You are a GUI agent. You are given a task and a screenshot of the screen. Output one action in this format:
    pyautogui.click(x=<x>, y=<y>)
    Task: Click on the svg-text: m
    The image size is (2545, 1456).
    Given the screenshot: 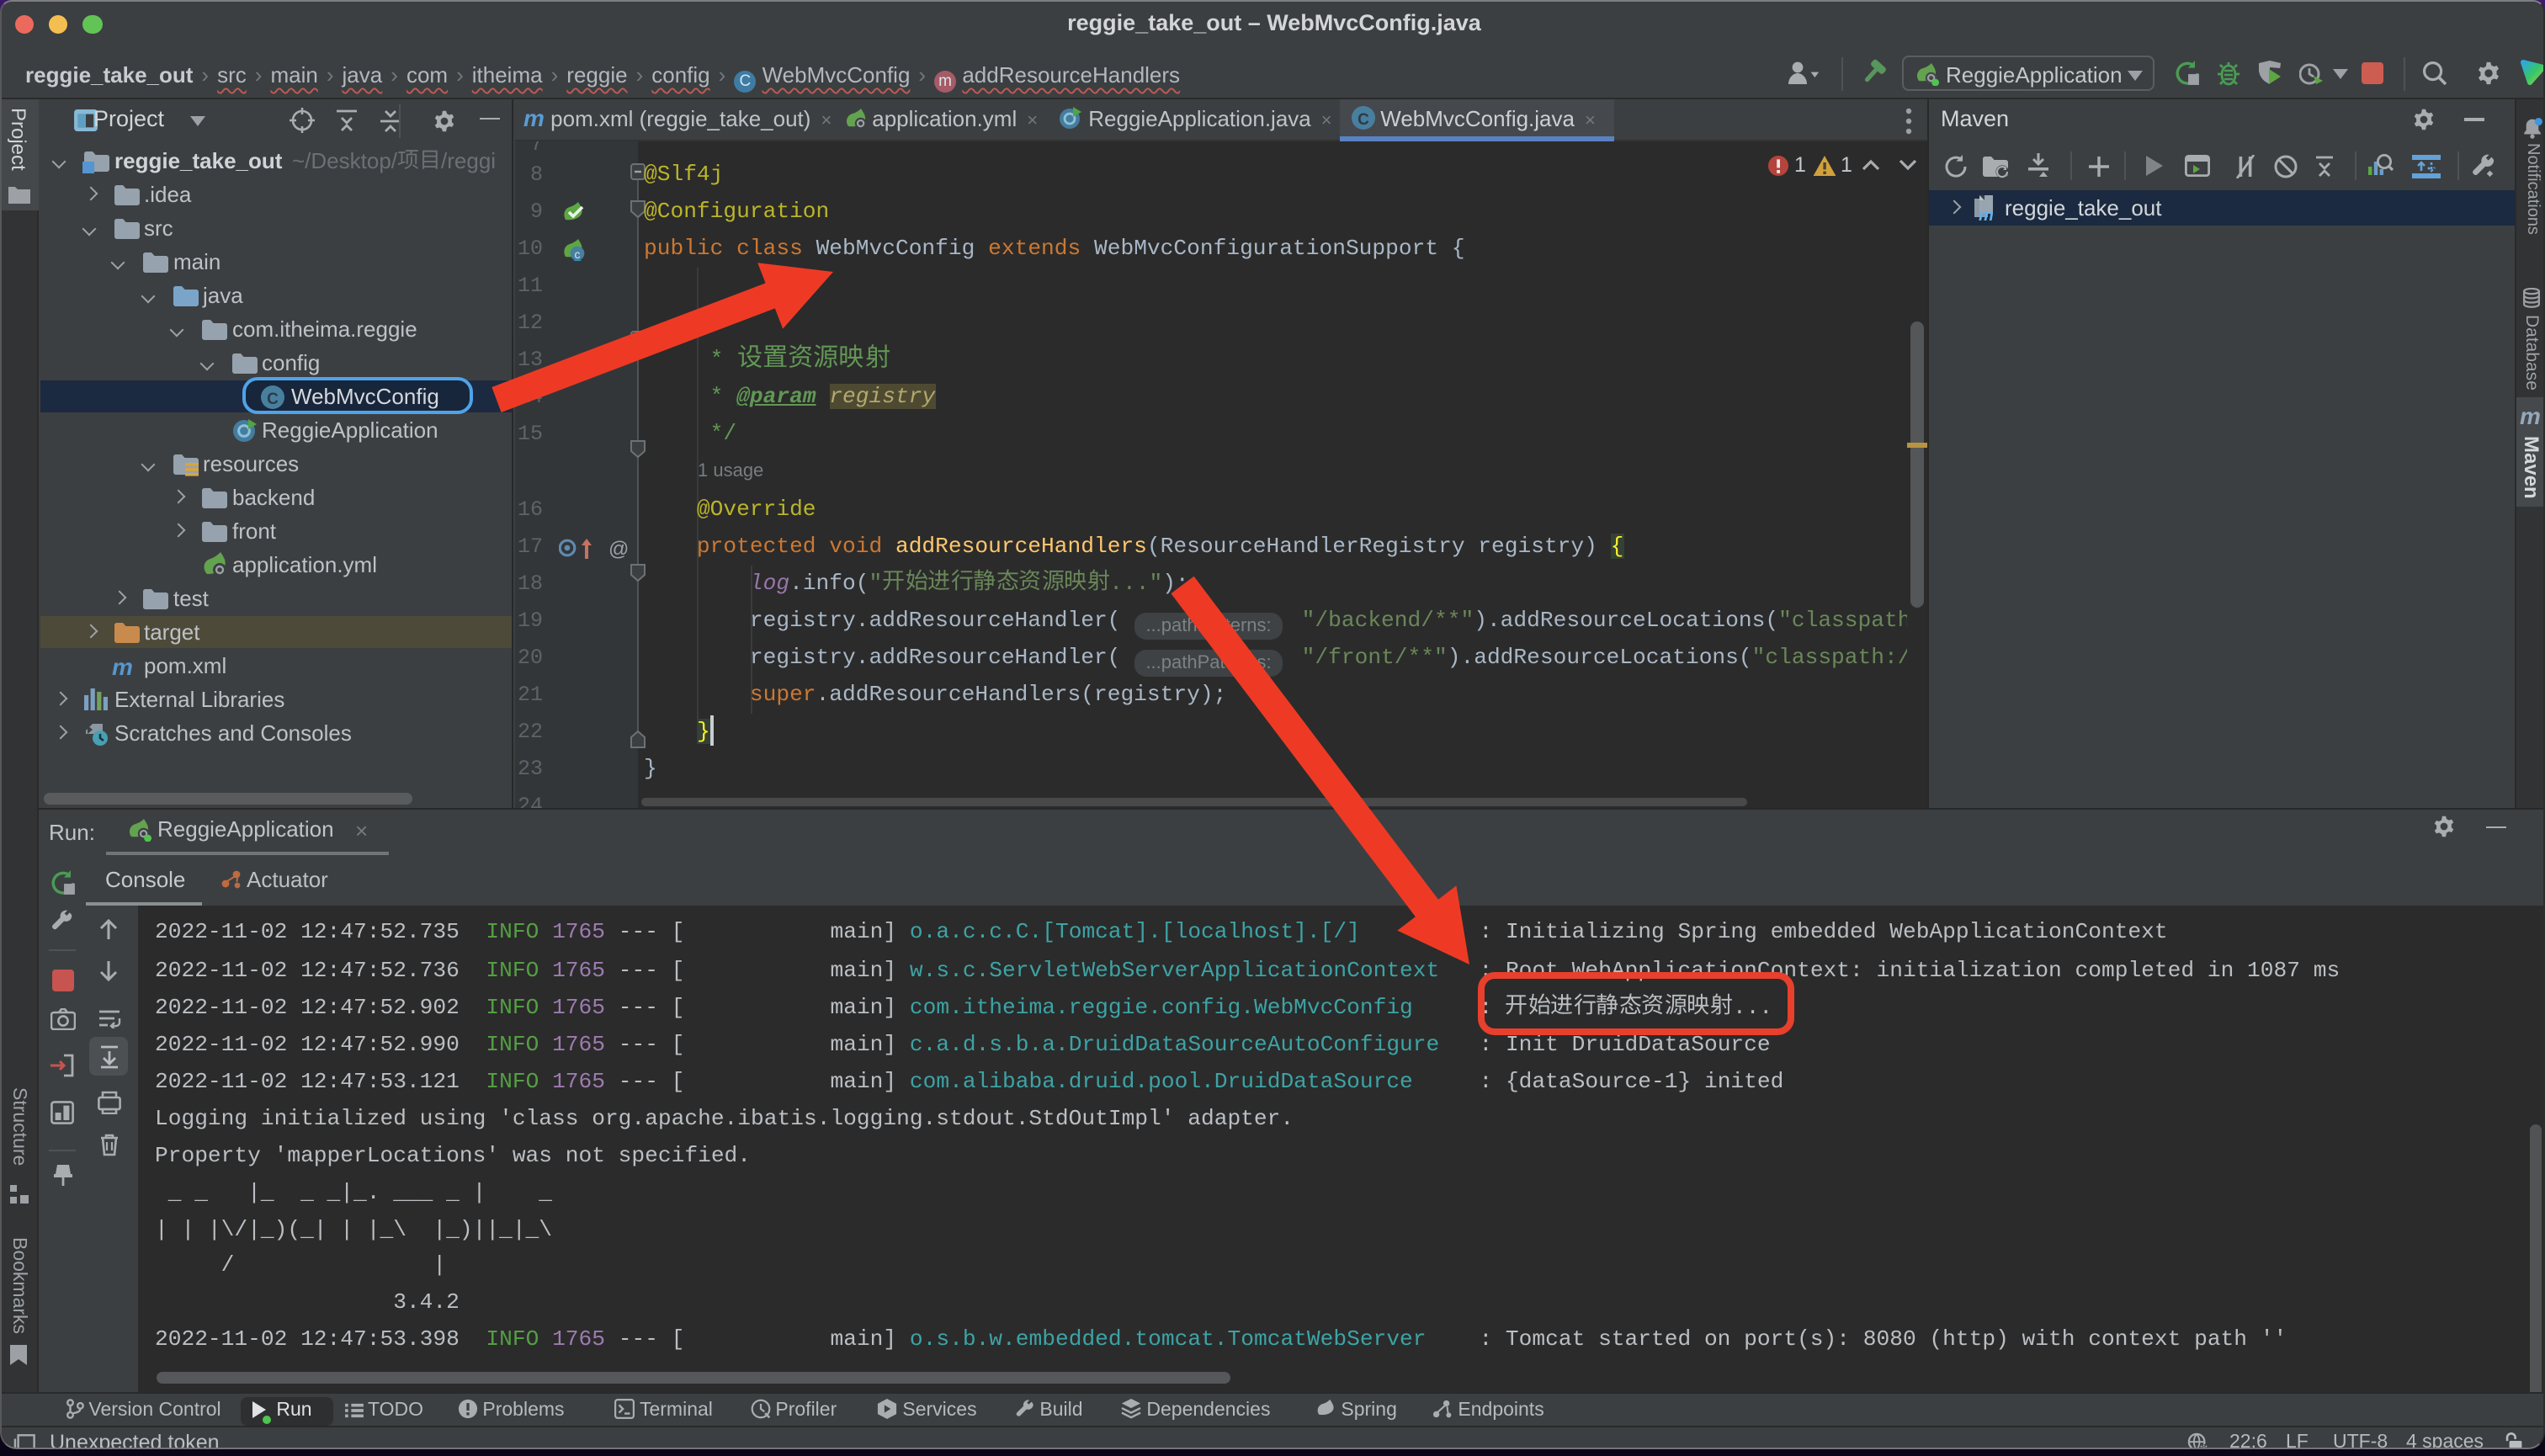 What is the action you would take?
    pyautogui.click(x=1986, y=214)
    